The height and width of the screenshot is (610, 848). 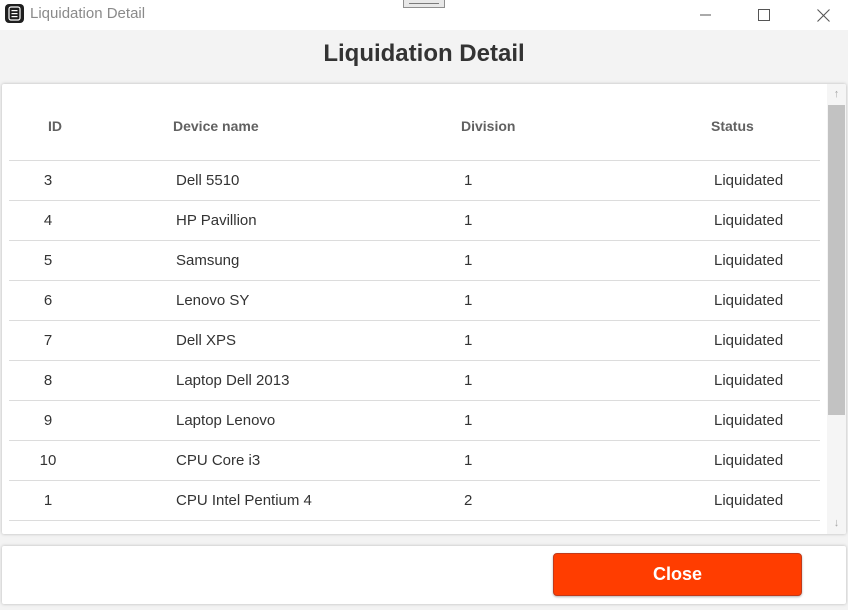 What do you see at coordinates (488, 126) in the screenshot?
I see `column-header-division: Division` at bounding box center [488, 126].